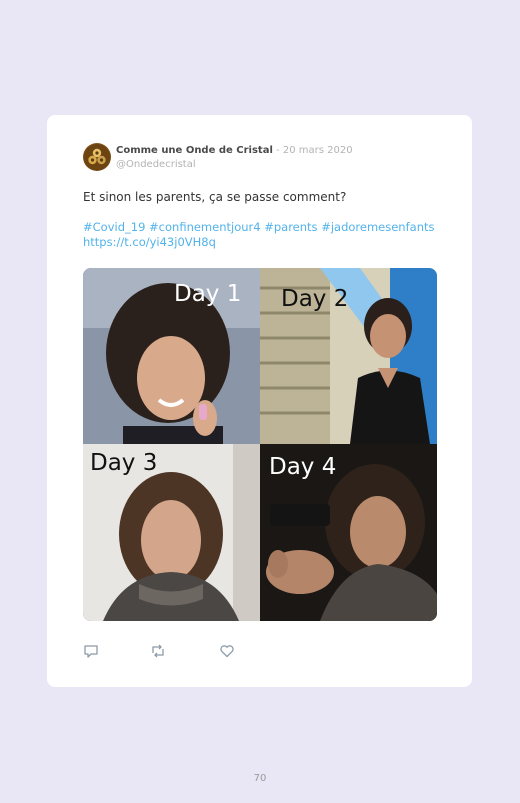  What do you see at coordinates (208, 294) in the screenshot?
I see `panel-label-day-1: Day 1` at bounding box center [208, 294].